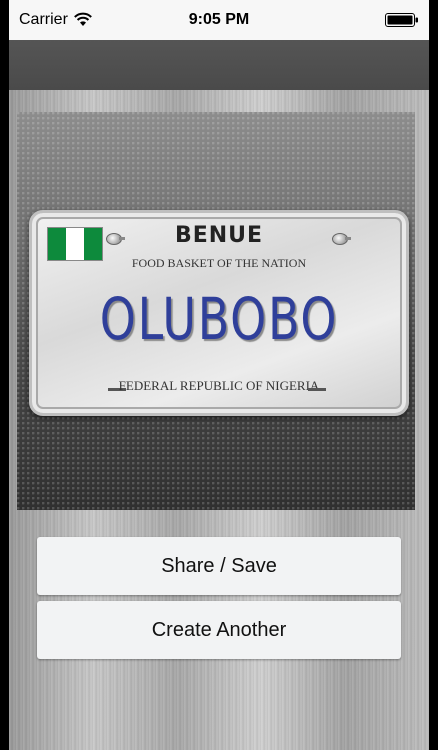 This screenshot has height=750, width=438. I want to click on plate-number: OLUBOBO, so click(219, 319).